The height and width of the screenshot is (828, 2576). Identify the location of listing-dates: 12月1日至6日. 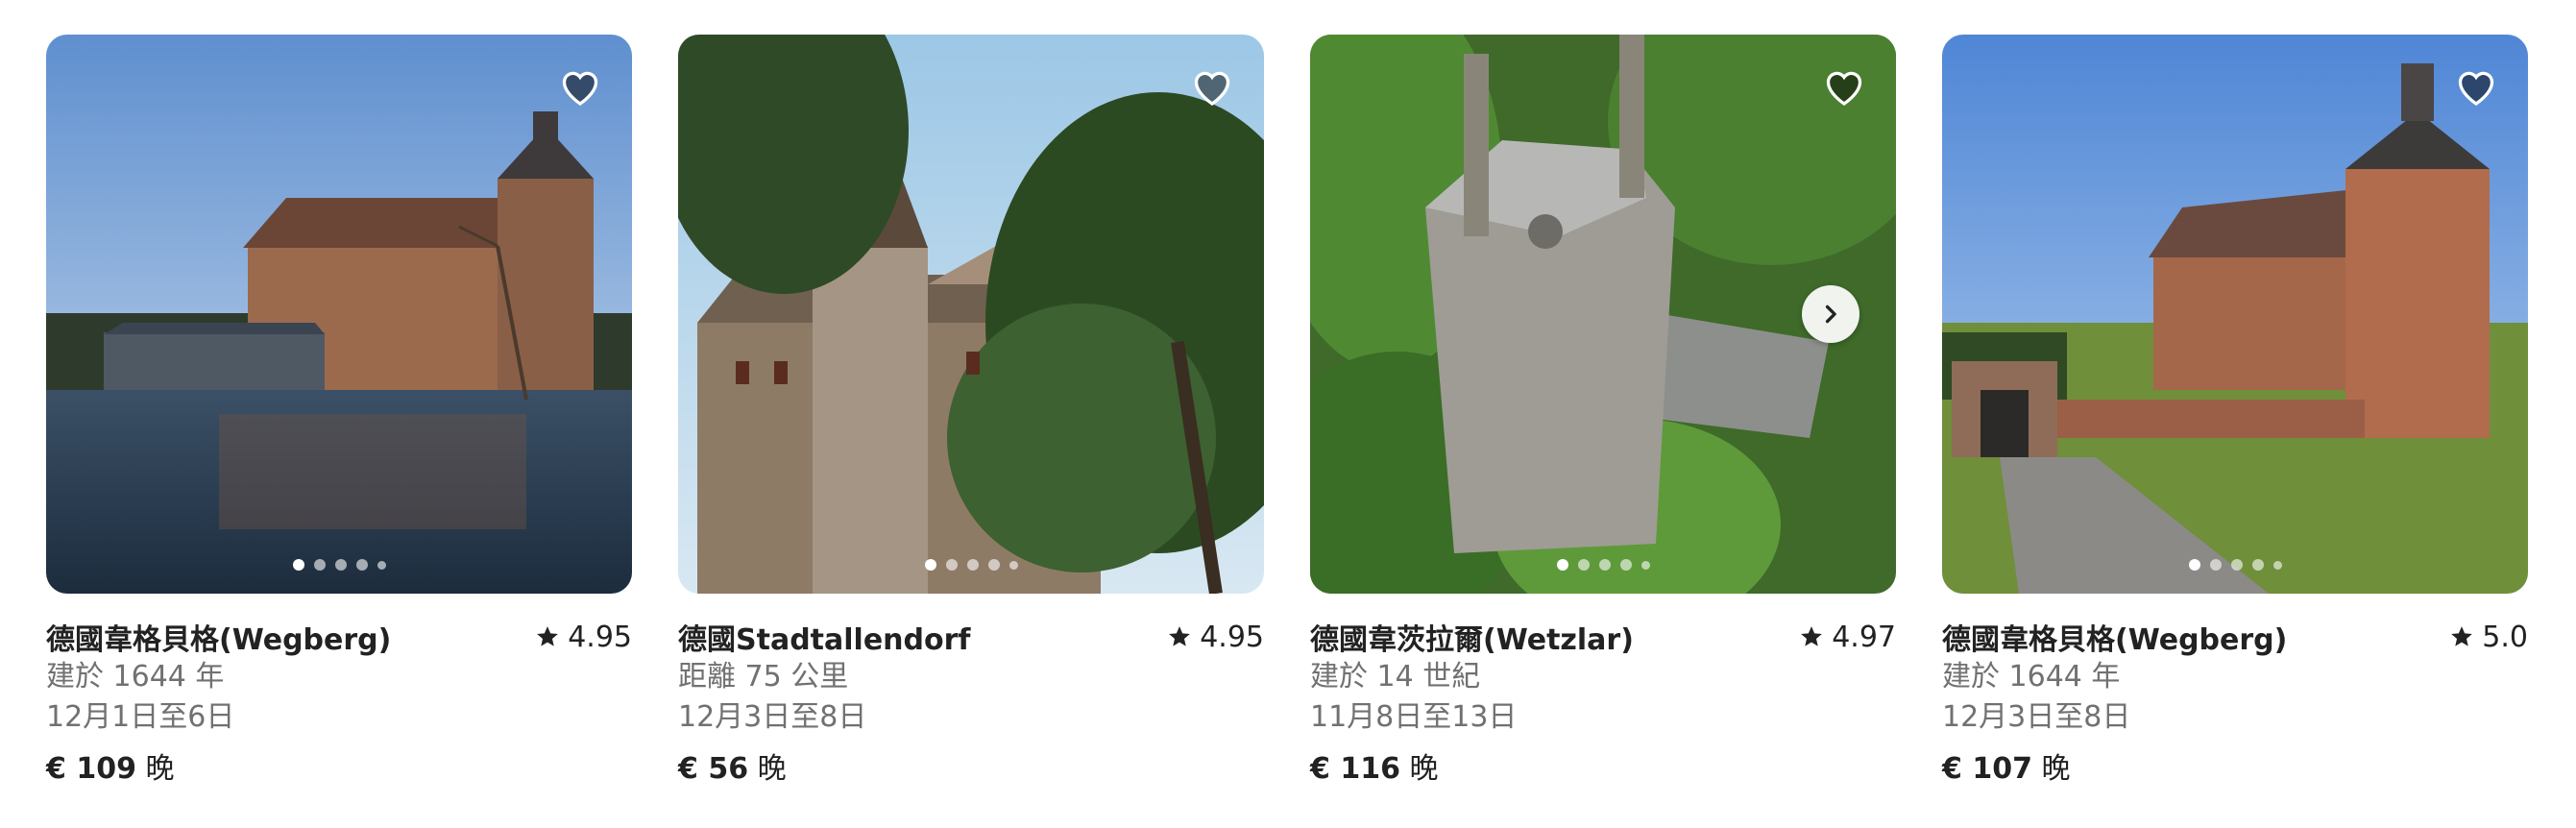
(140, 717).